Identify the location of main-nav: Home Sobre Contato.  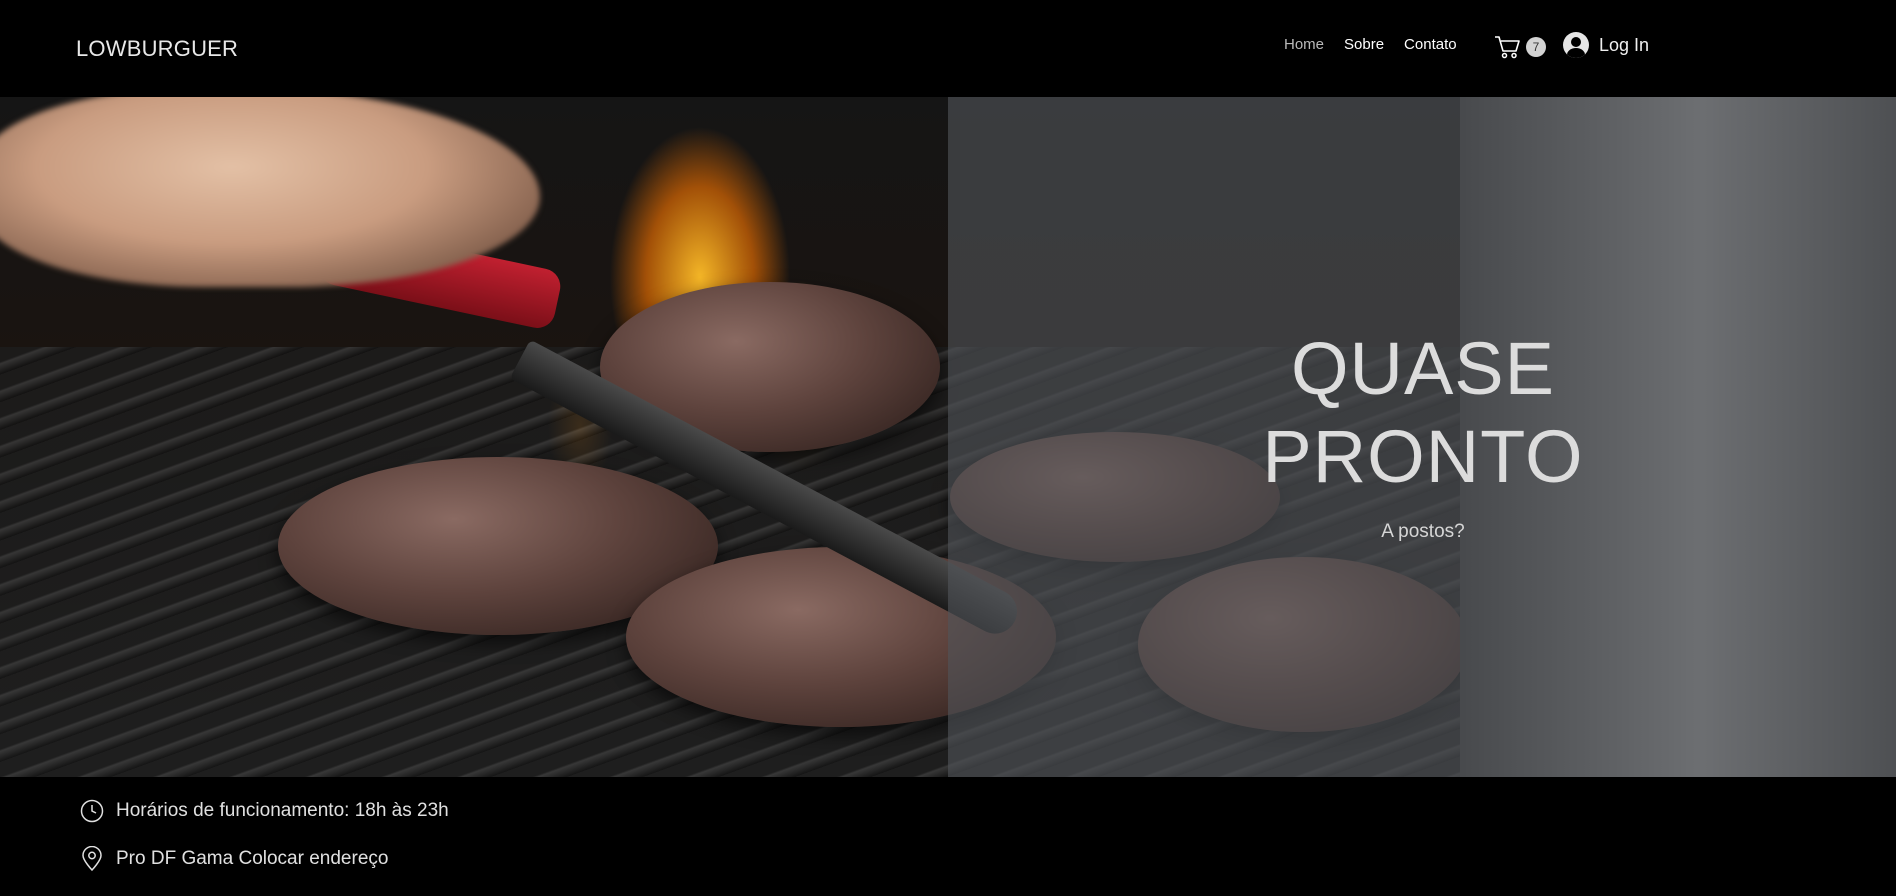
(1370, 44).